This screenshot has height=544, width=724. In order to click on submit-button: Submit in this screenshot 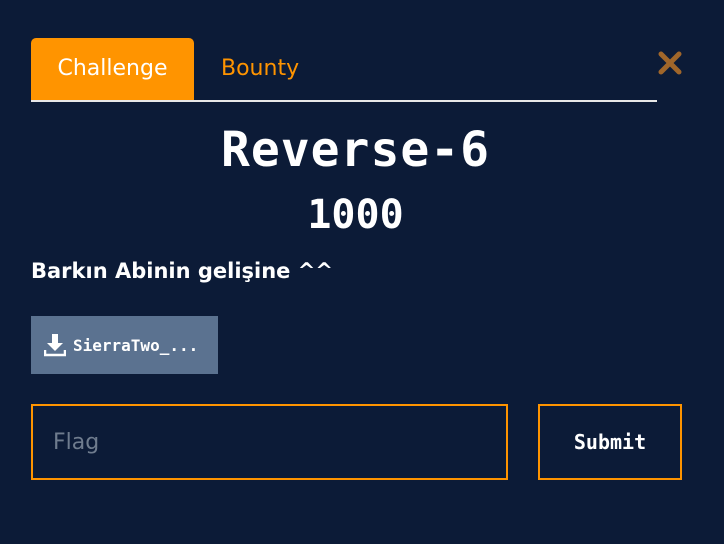, I will do `click(610, 442)`.